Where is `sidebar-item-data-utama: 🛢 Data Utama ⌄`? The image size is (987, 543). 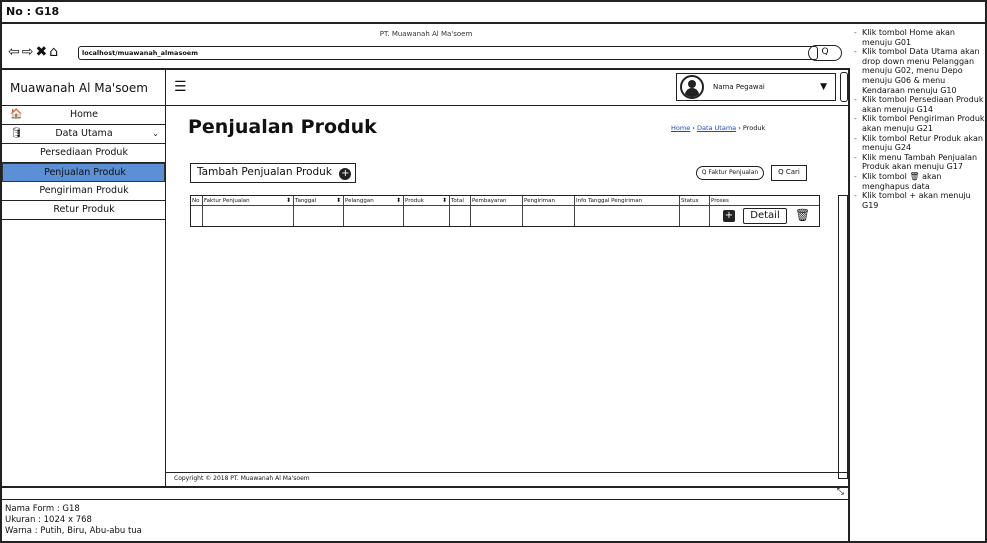
sidebar-item-data-utama: 🛢 Data Utama ⌄ is located at coordinates (83, 134).